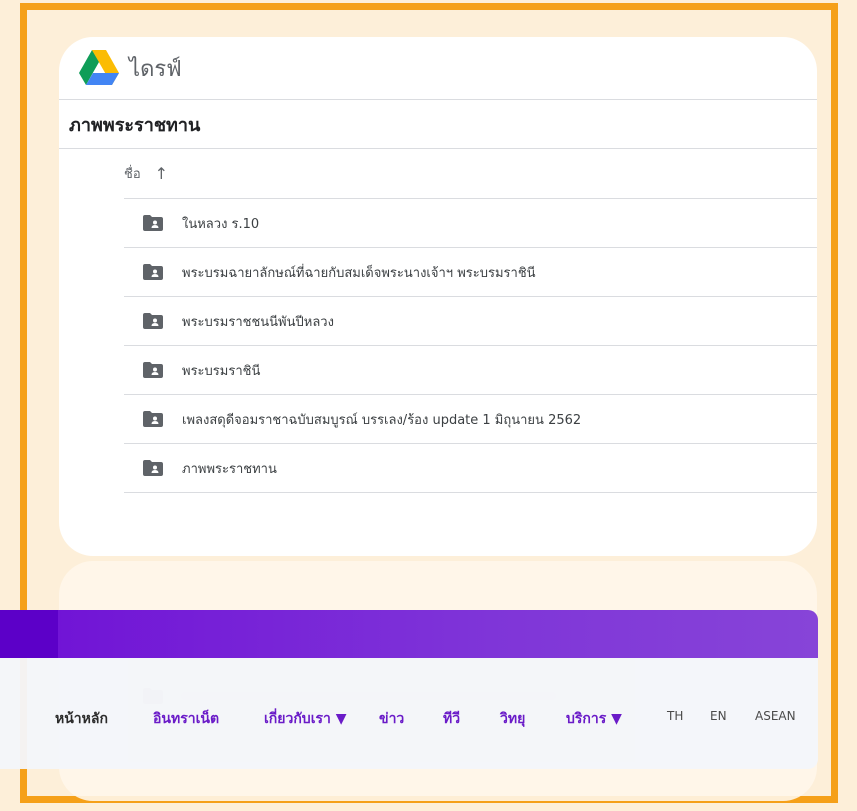 The image size is (857, 811). I want to click on folder-title-row: ภาพพระราชทาน, so click(438, 124).